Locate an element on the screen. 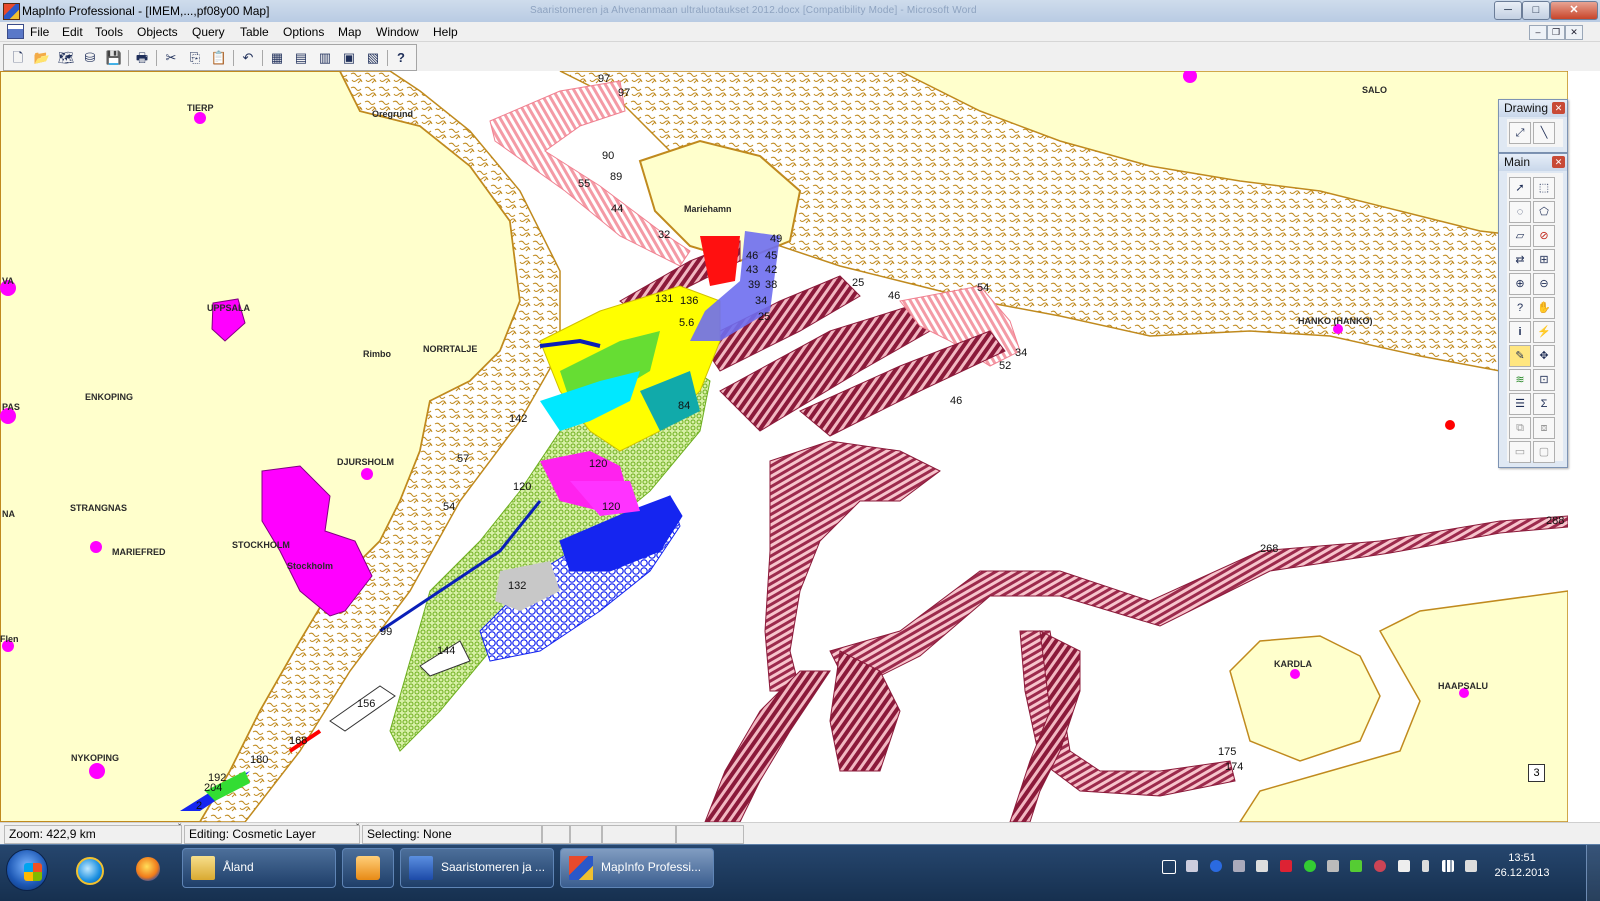 Image resolution: width=1600 pixels, height=901 pixels. menu-table: Table is located at coordinates (254, 32).